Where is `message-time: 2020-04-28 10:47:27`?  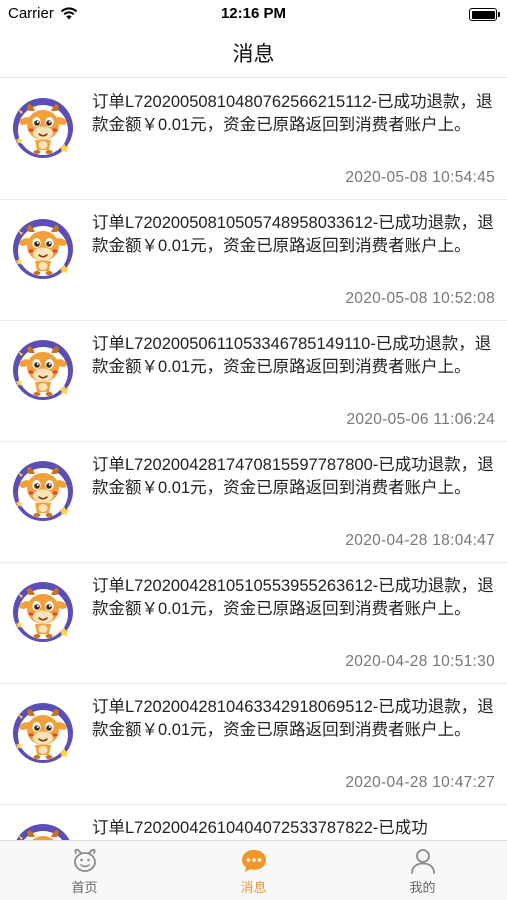
message-time: 2020-04-28 10:47:27 is located at coordinates (420, 782).